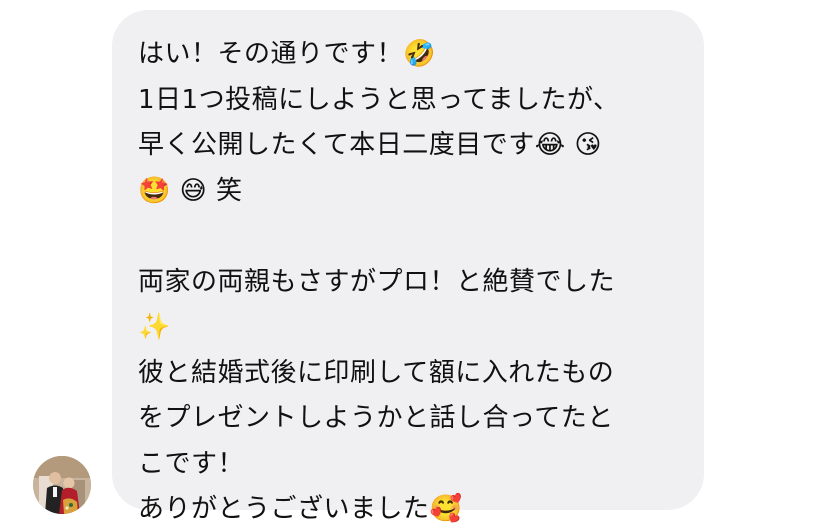 Image resolution: width=828 pixels, height=527 pixels. Describe the element at coordinates (379, 99) in the screenshot. I see `message-line-2: 1日1つ投稿にしようと思ってましたが、` at that location.